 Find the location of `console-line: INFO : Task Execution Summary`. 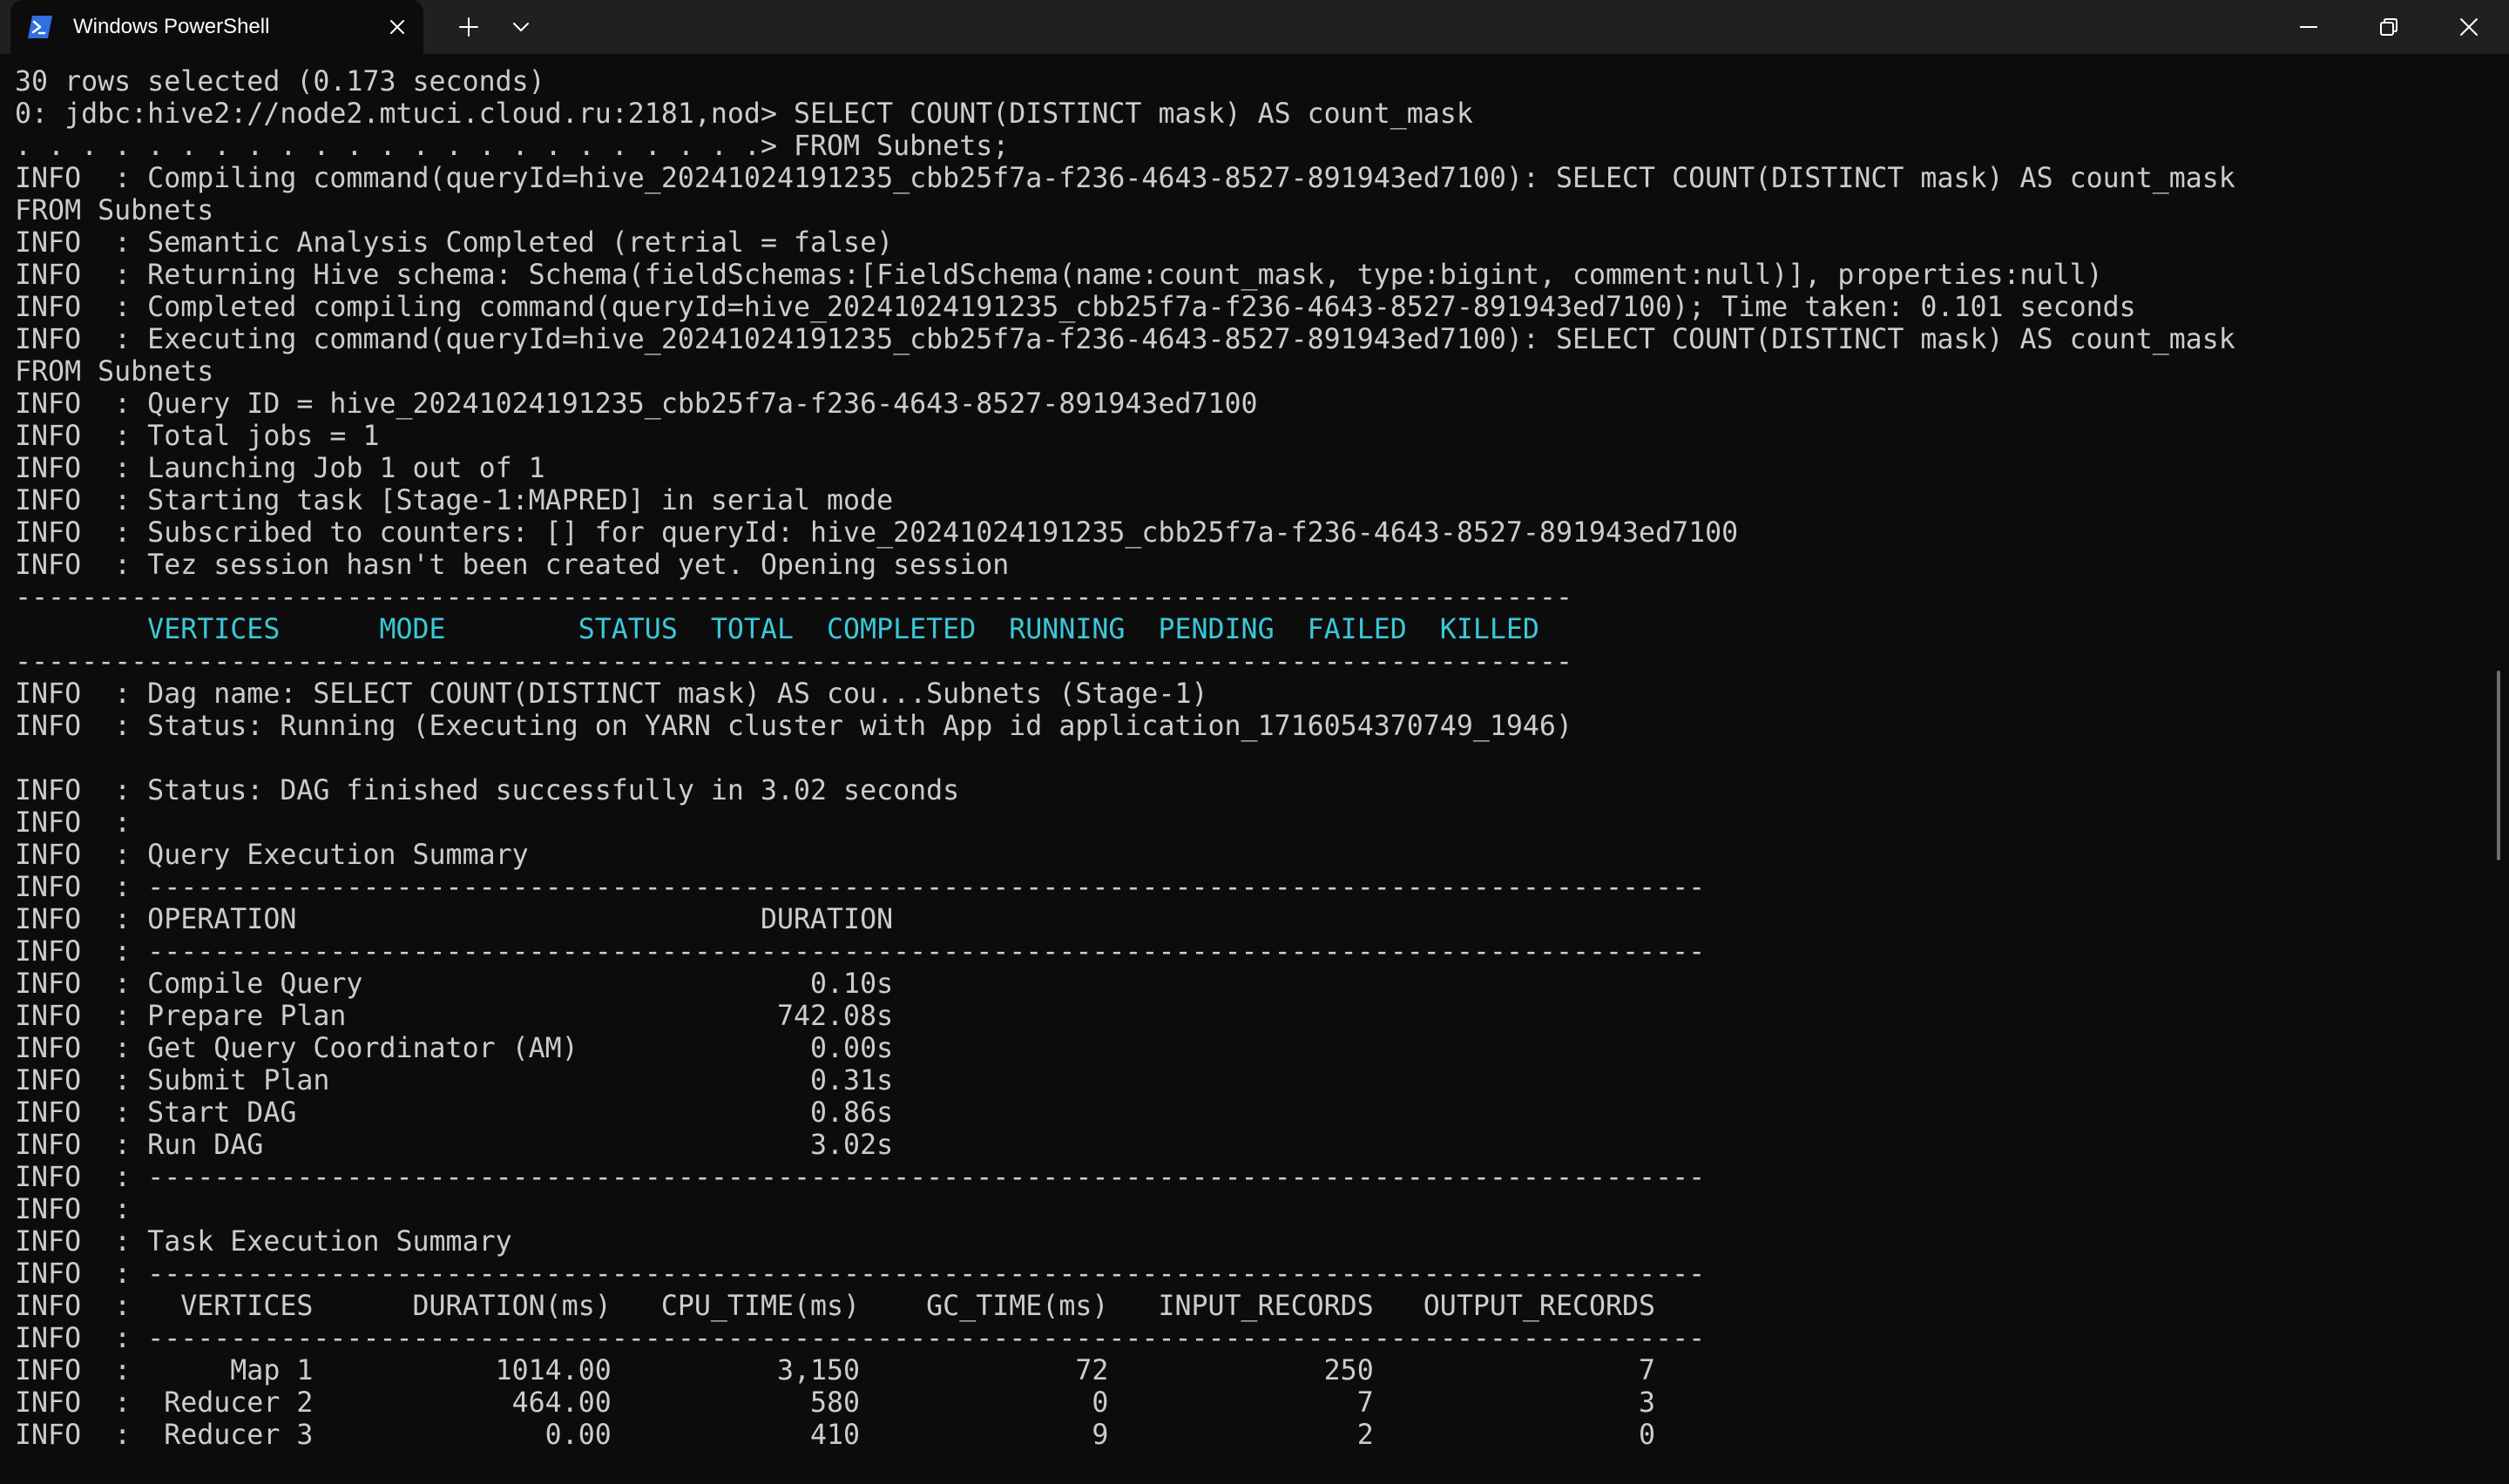

console-line: INFO : Task Execution Summary is located at coordinates (263, 1242).